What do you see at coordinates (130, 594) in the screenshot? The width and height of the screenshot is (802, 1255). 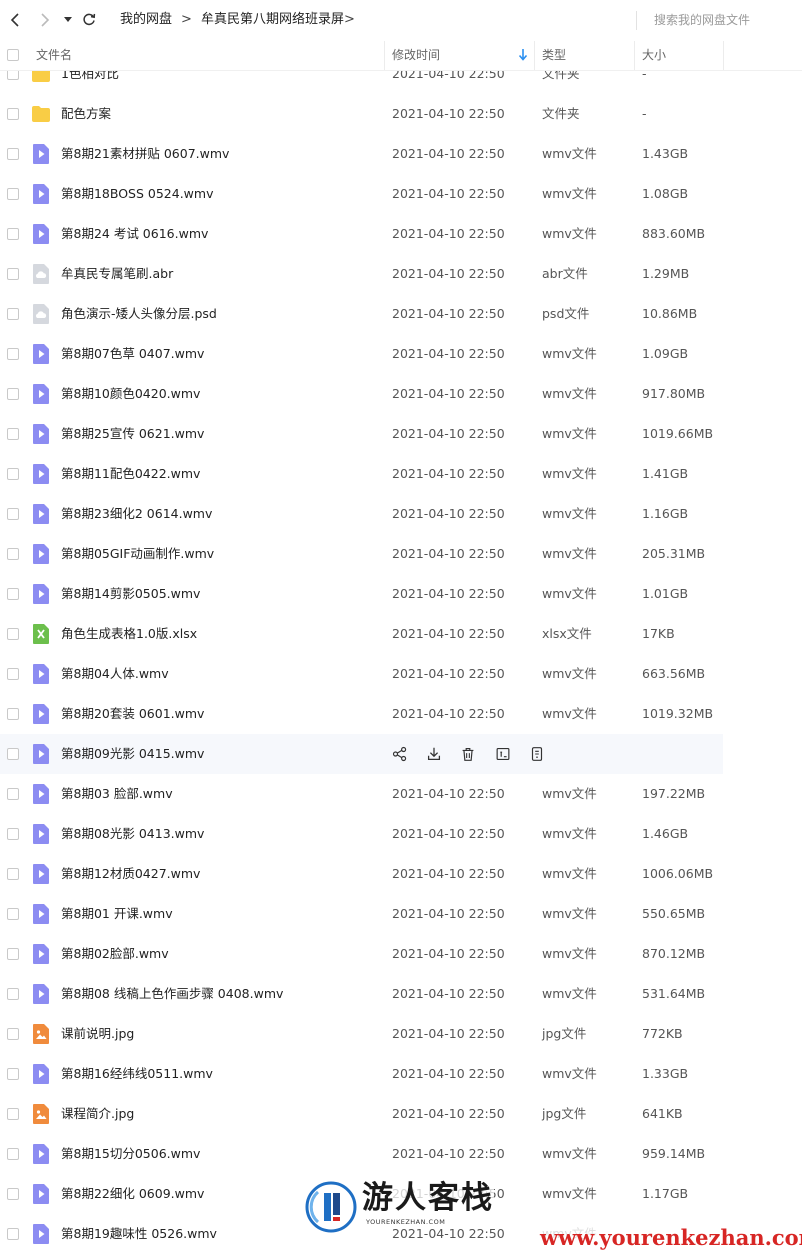 I see `file-name: 第8期14剪影0505.wmv` at bounding box center [130, 594].